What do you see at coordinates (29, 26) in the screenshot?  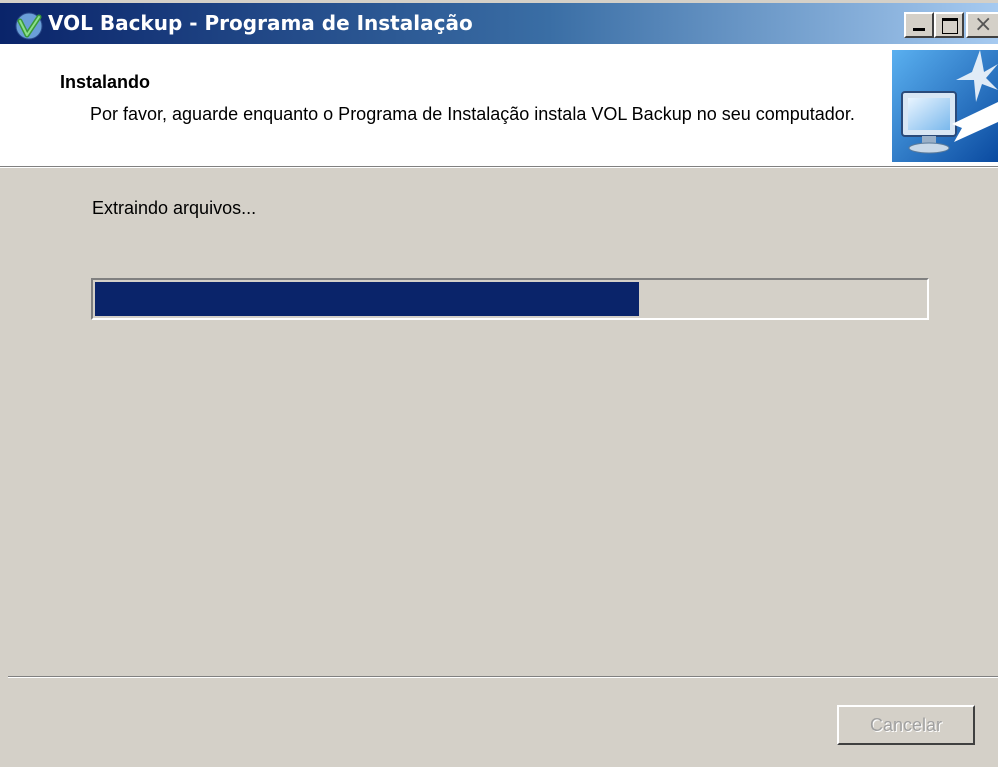 I see `app-logo-icon` at bounding box center [29, 26].